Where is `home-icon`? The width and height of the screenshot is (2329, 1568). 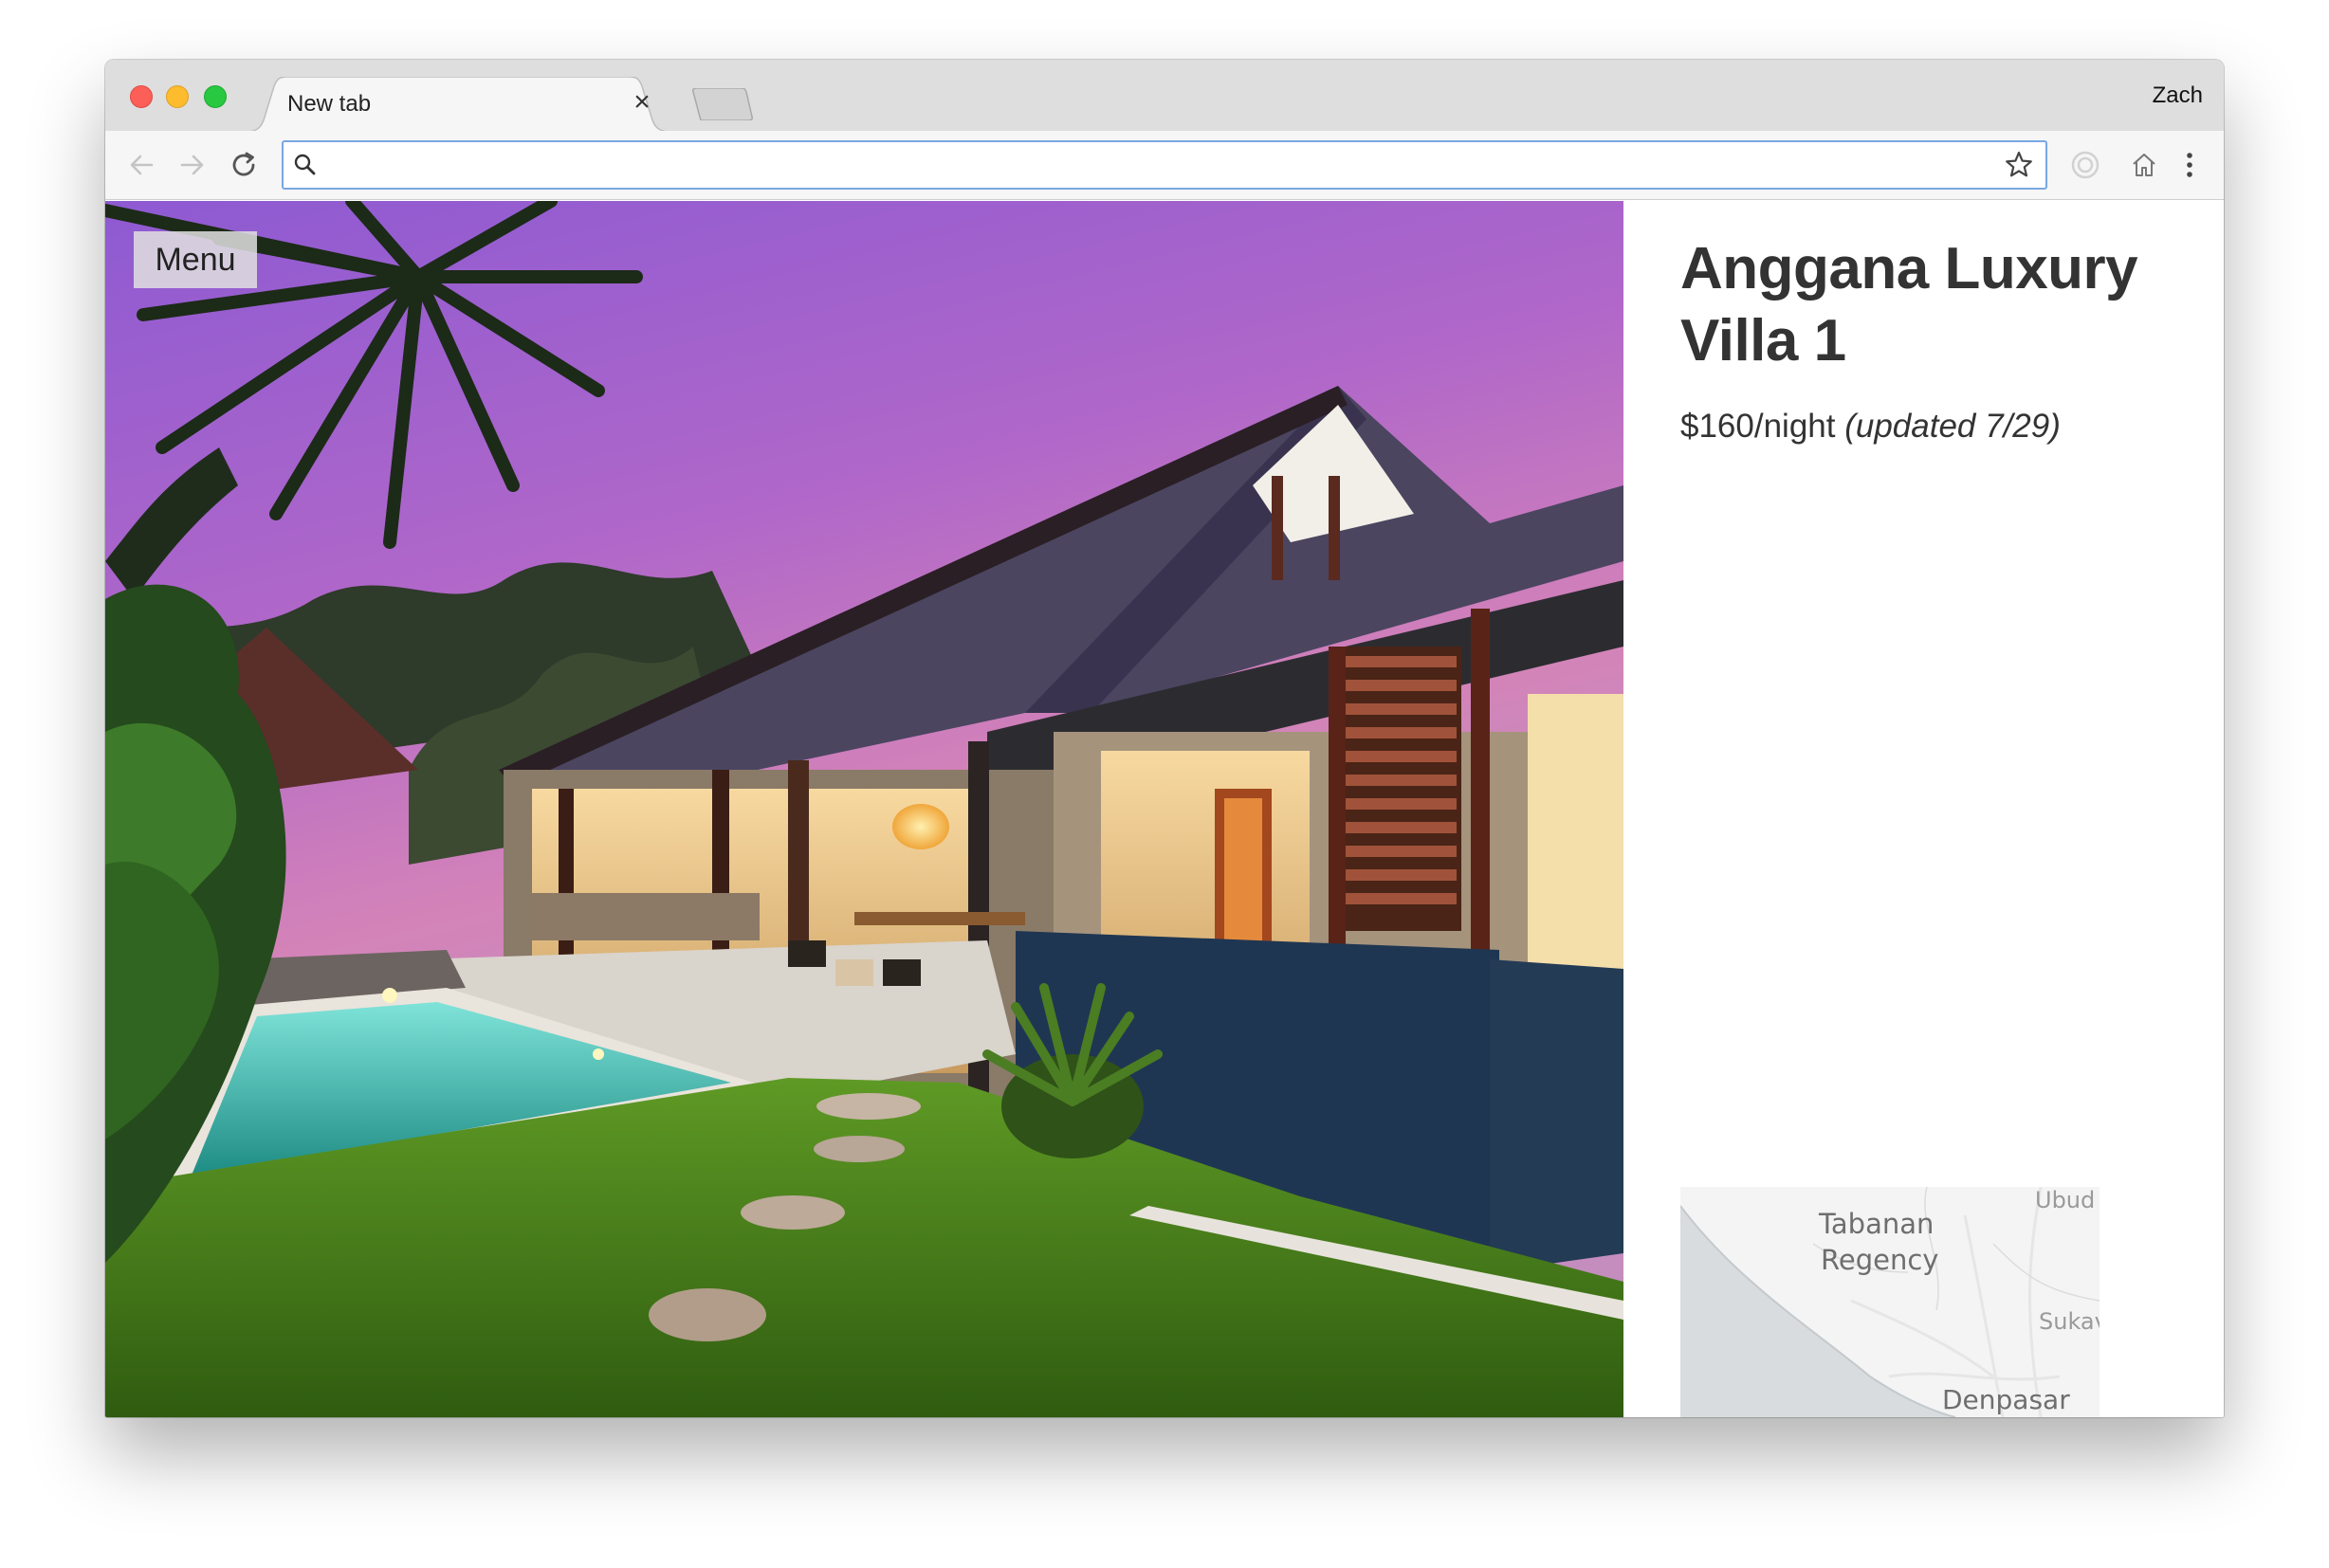
home-icon is located at coordinates (2144, 165).